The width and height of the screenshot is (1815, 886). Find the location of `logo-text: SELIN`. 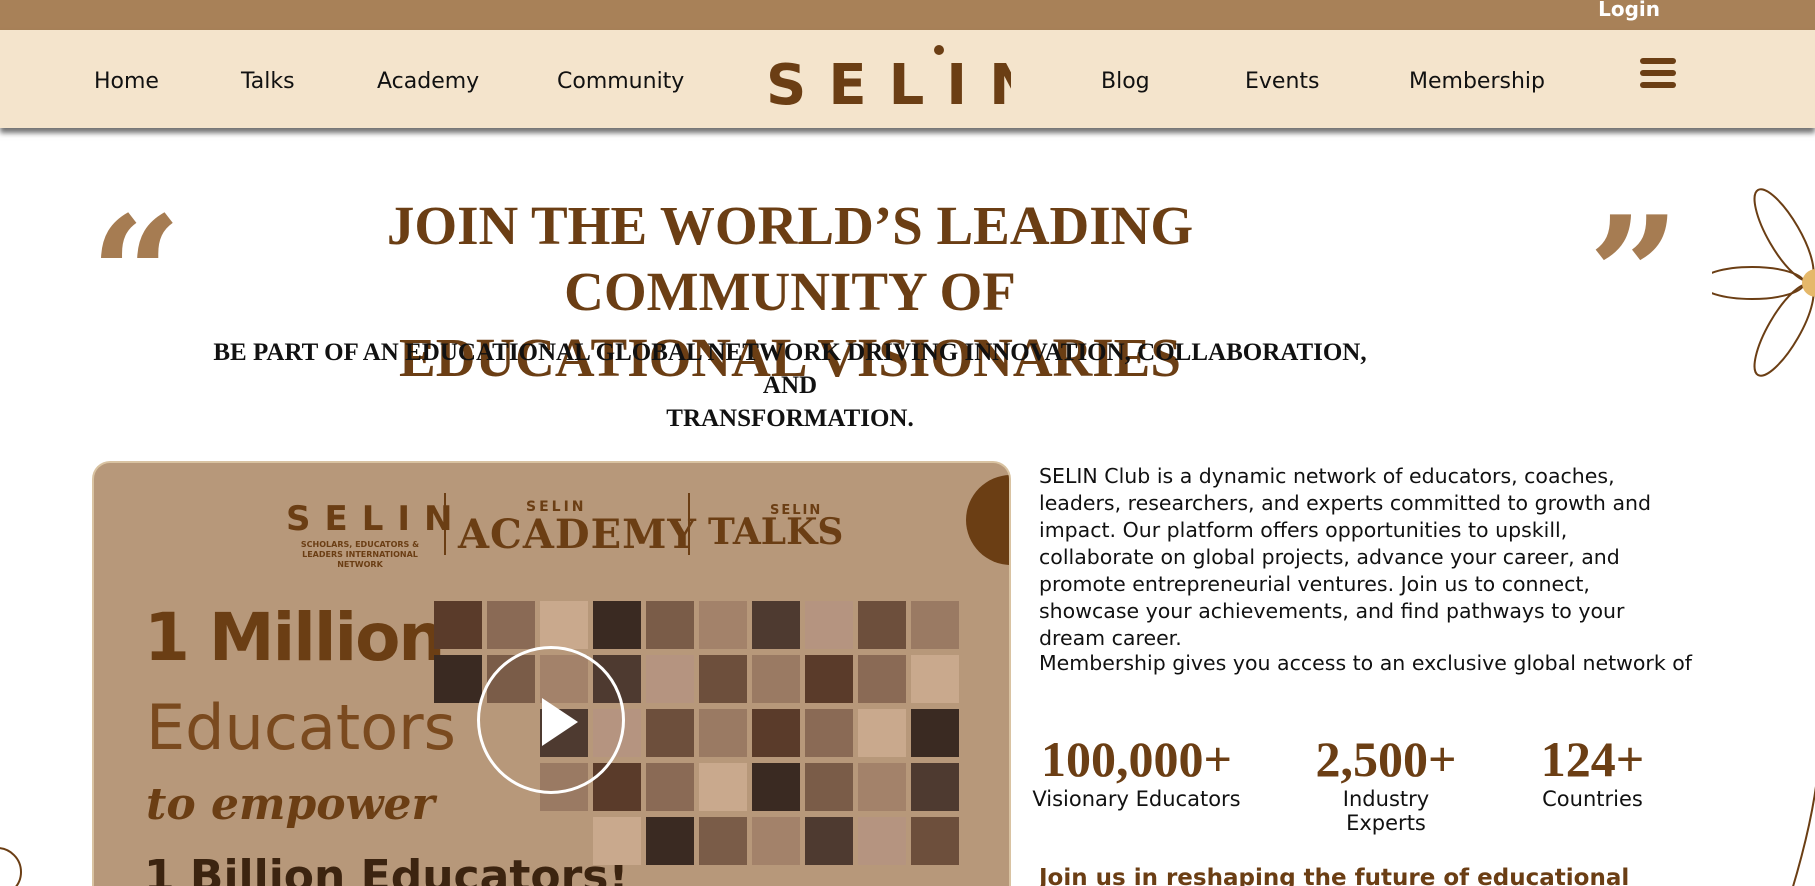

logo-text: SELIN is located at coordinates (888, 80).